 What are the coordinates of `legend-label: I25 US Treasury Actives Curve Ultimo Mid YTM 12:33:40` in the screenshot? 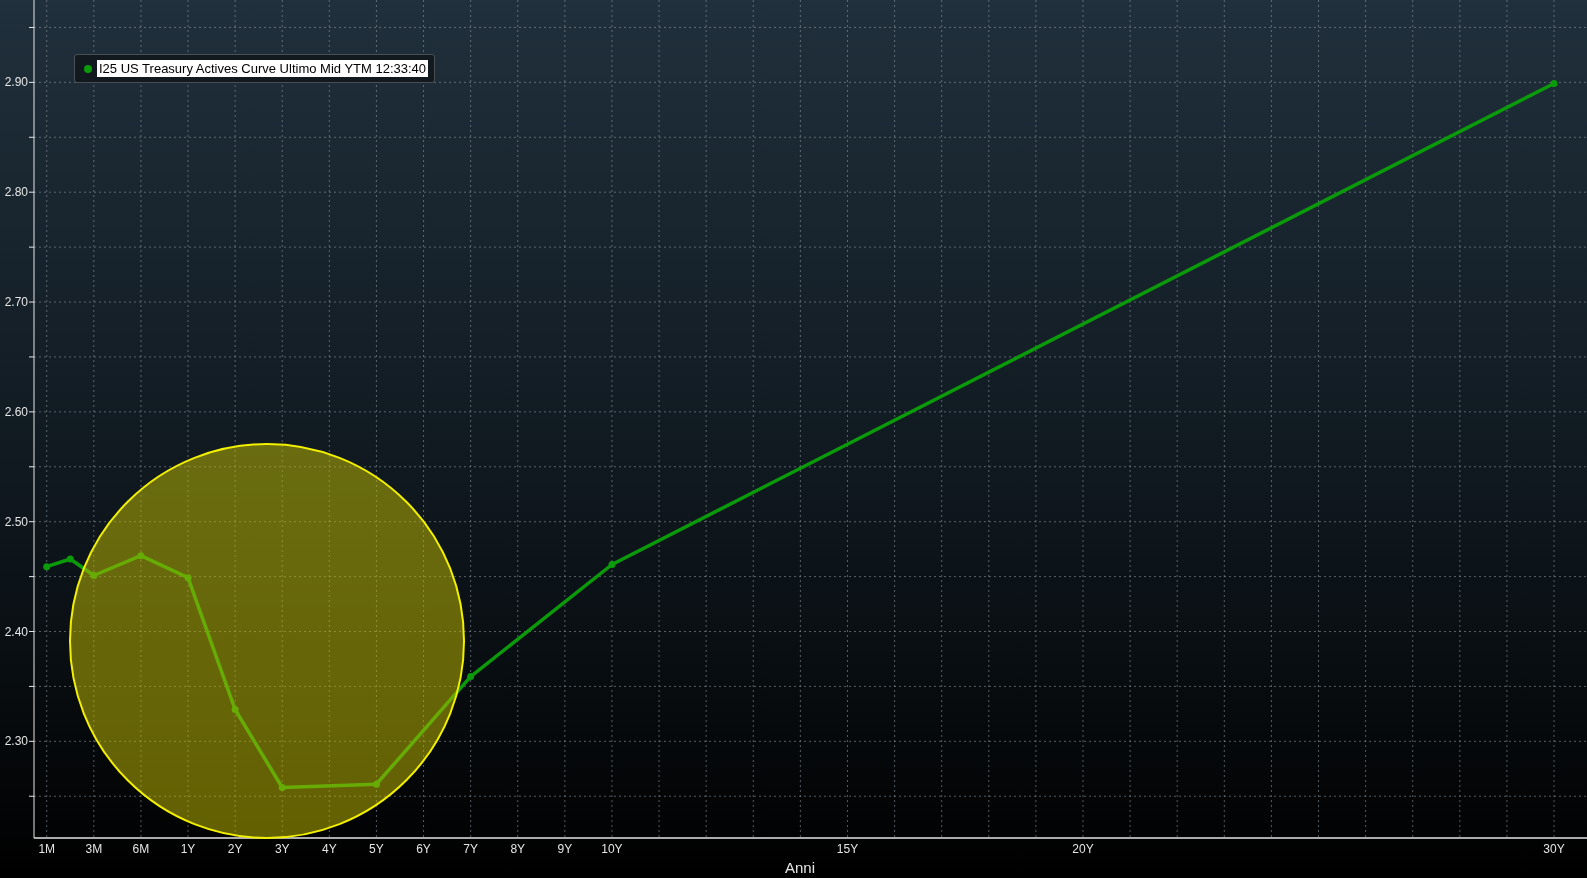 It's located at (263, 68).